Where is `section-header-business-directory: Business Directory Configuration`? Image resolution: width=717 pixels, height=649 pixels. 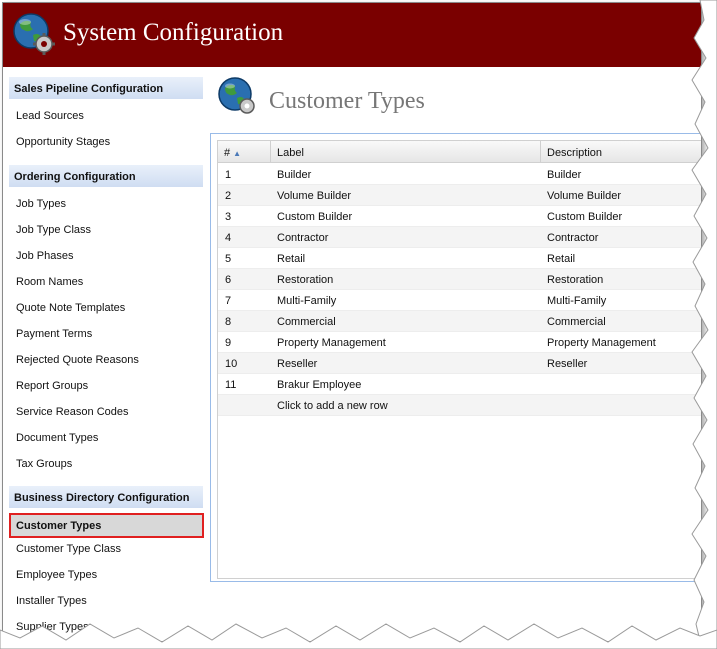
section-header-business-directory: Business Directory Configuration is located at coordinates (106, 497).